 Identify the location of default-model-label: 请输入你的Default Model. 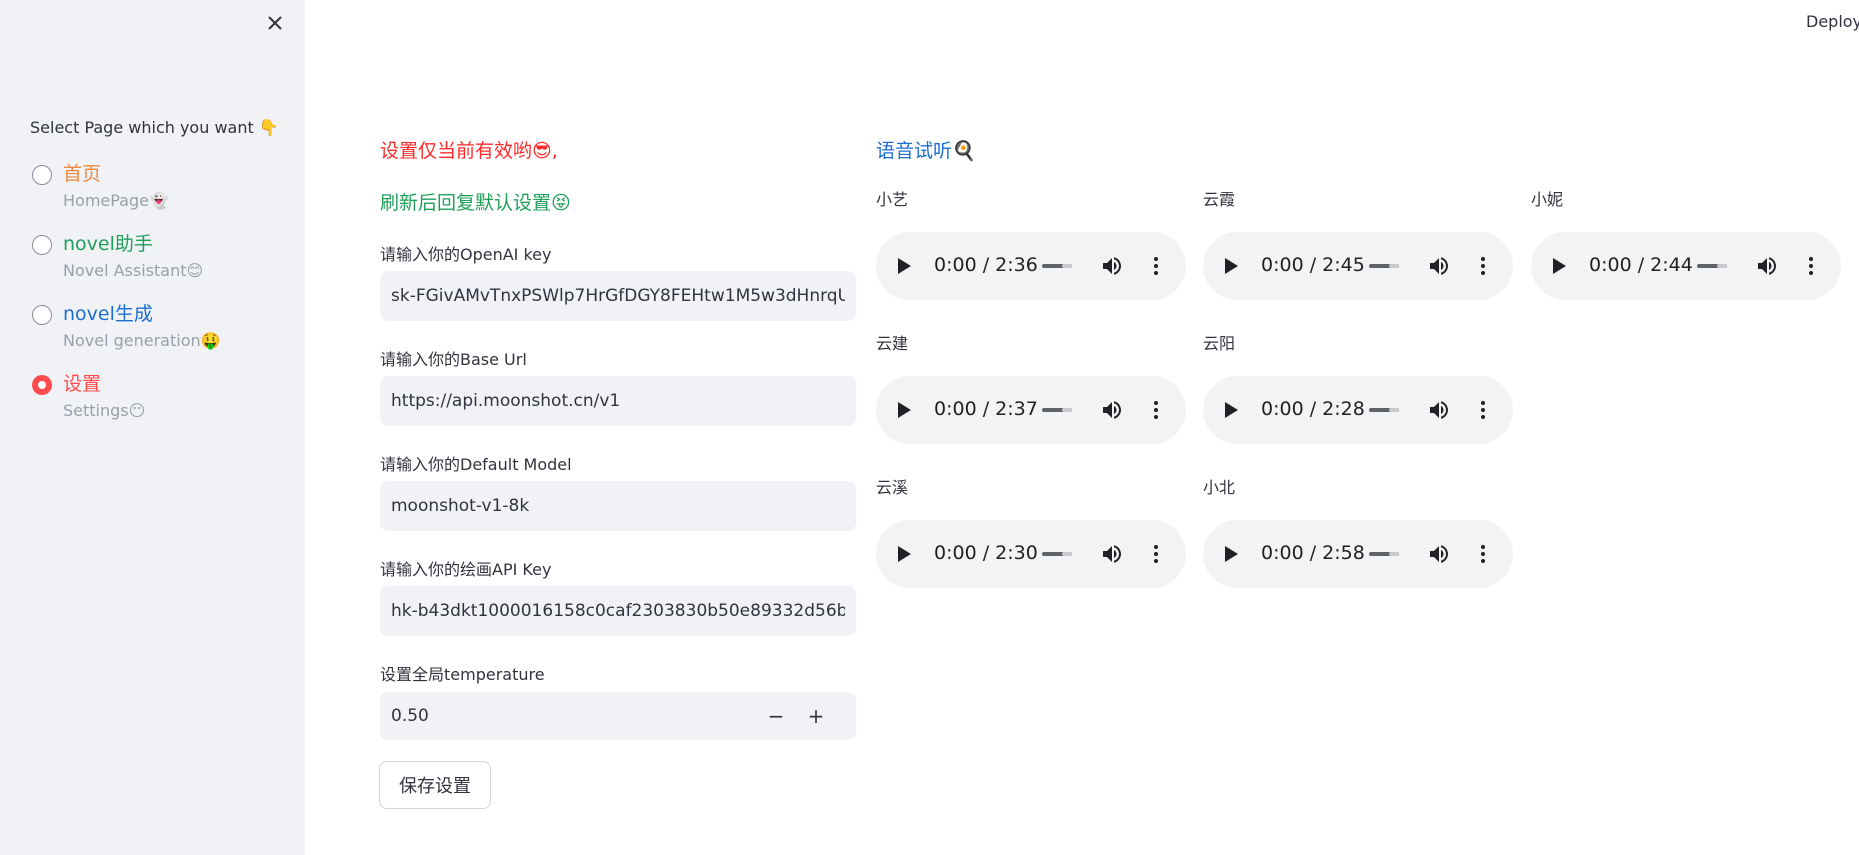
(476, 464).